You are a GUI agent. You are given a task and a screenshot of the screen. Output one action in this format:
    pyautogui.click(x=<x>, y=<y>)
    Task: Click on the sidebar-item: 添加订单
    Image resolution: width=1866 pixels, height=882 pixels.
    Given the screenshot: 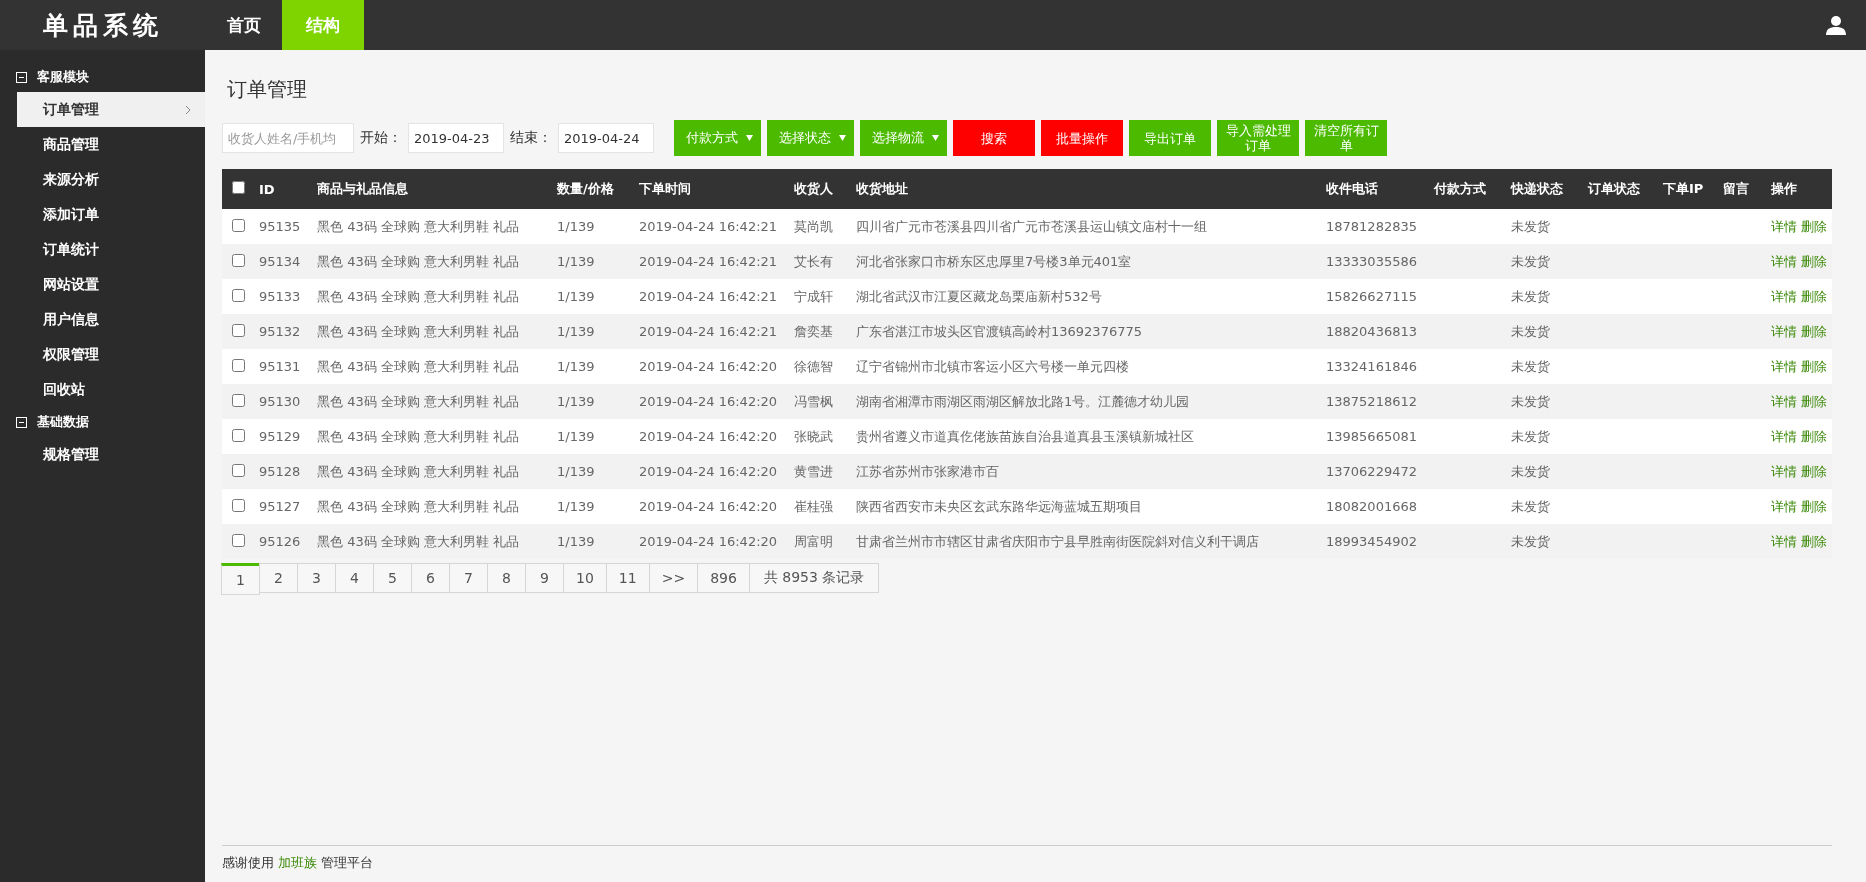 What is the action you would take?
    pyautogui.click(x=111, y=214)
    